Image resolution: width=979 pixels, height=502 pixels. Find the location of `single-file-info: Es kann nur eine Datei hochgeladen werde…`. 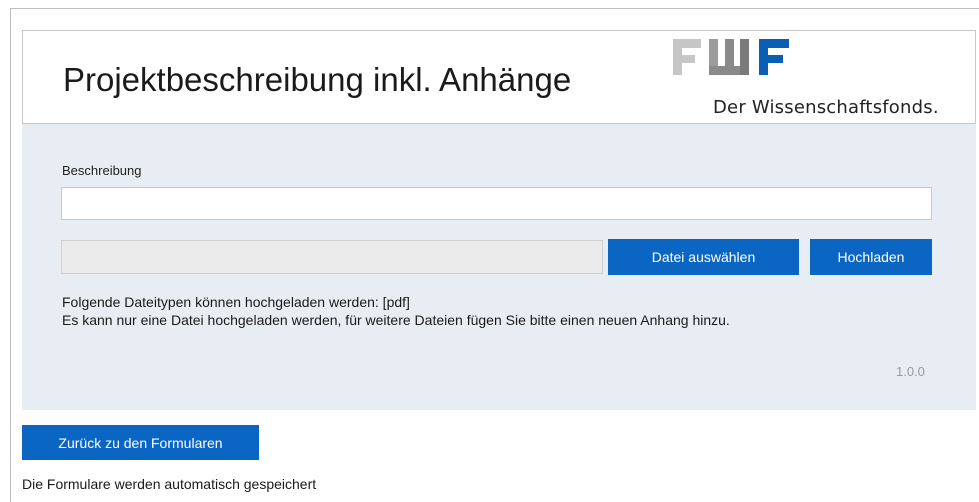

single-file-info: Es kann nur eine Datei hochgeladen werde… is located at coordinates (396, 320).